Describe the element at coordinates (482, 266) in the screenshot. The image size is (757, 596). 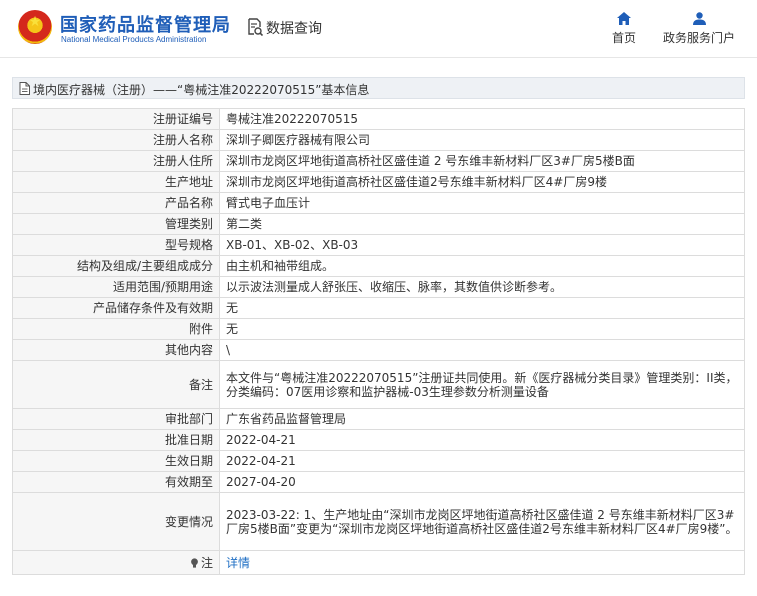
I see `field-value: 由主机和袖带组成。` at that location.